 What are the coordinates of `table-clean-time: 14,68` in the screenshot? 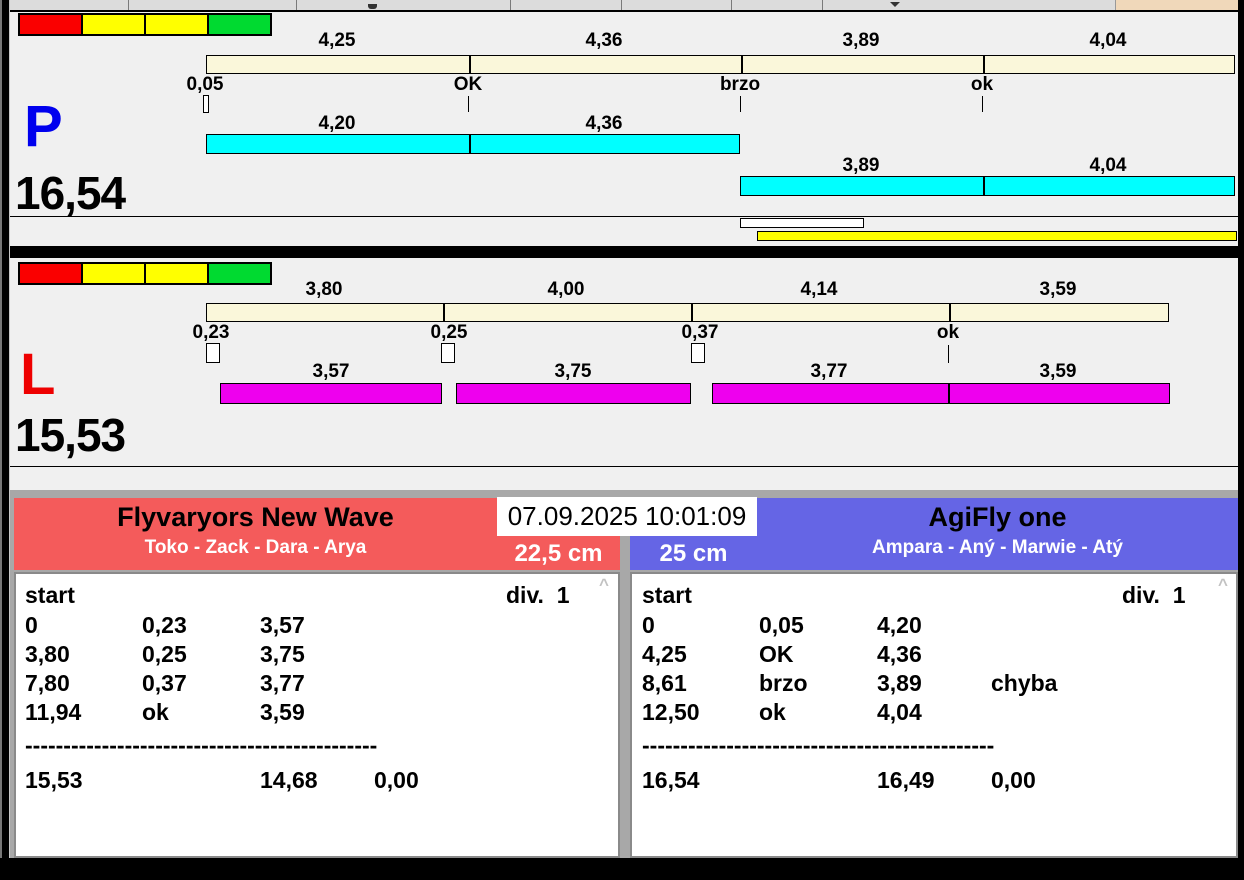 It's located at (289, 780).